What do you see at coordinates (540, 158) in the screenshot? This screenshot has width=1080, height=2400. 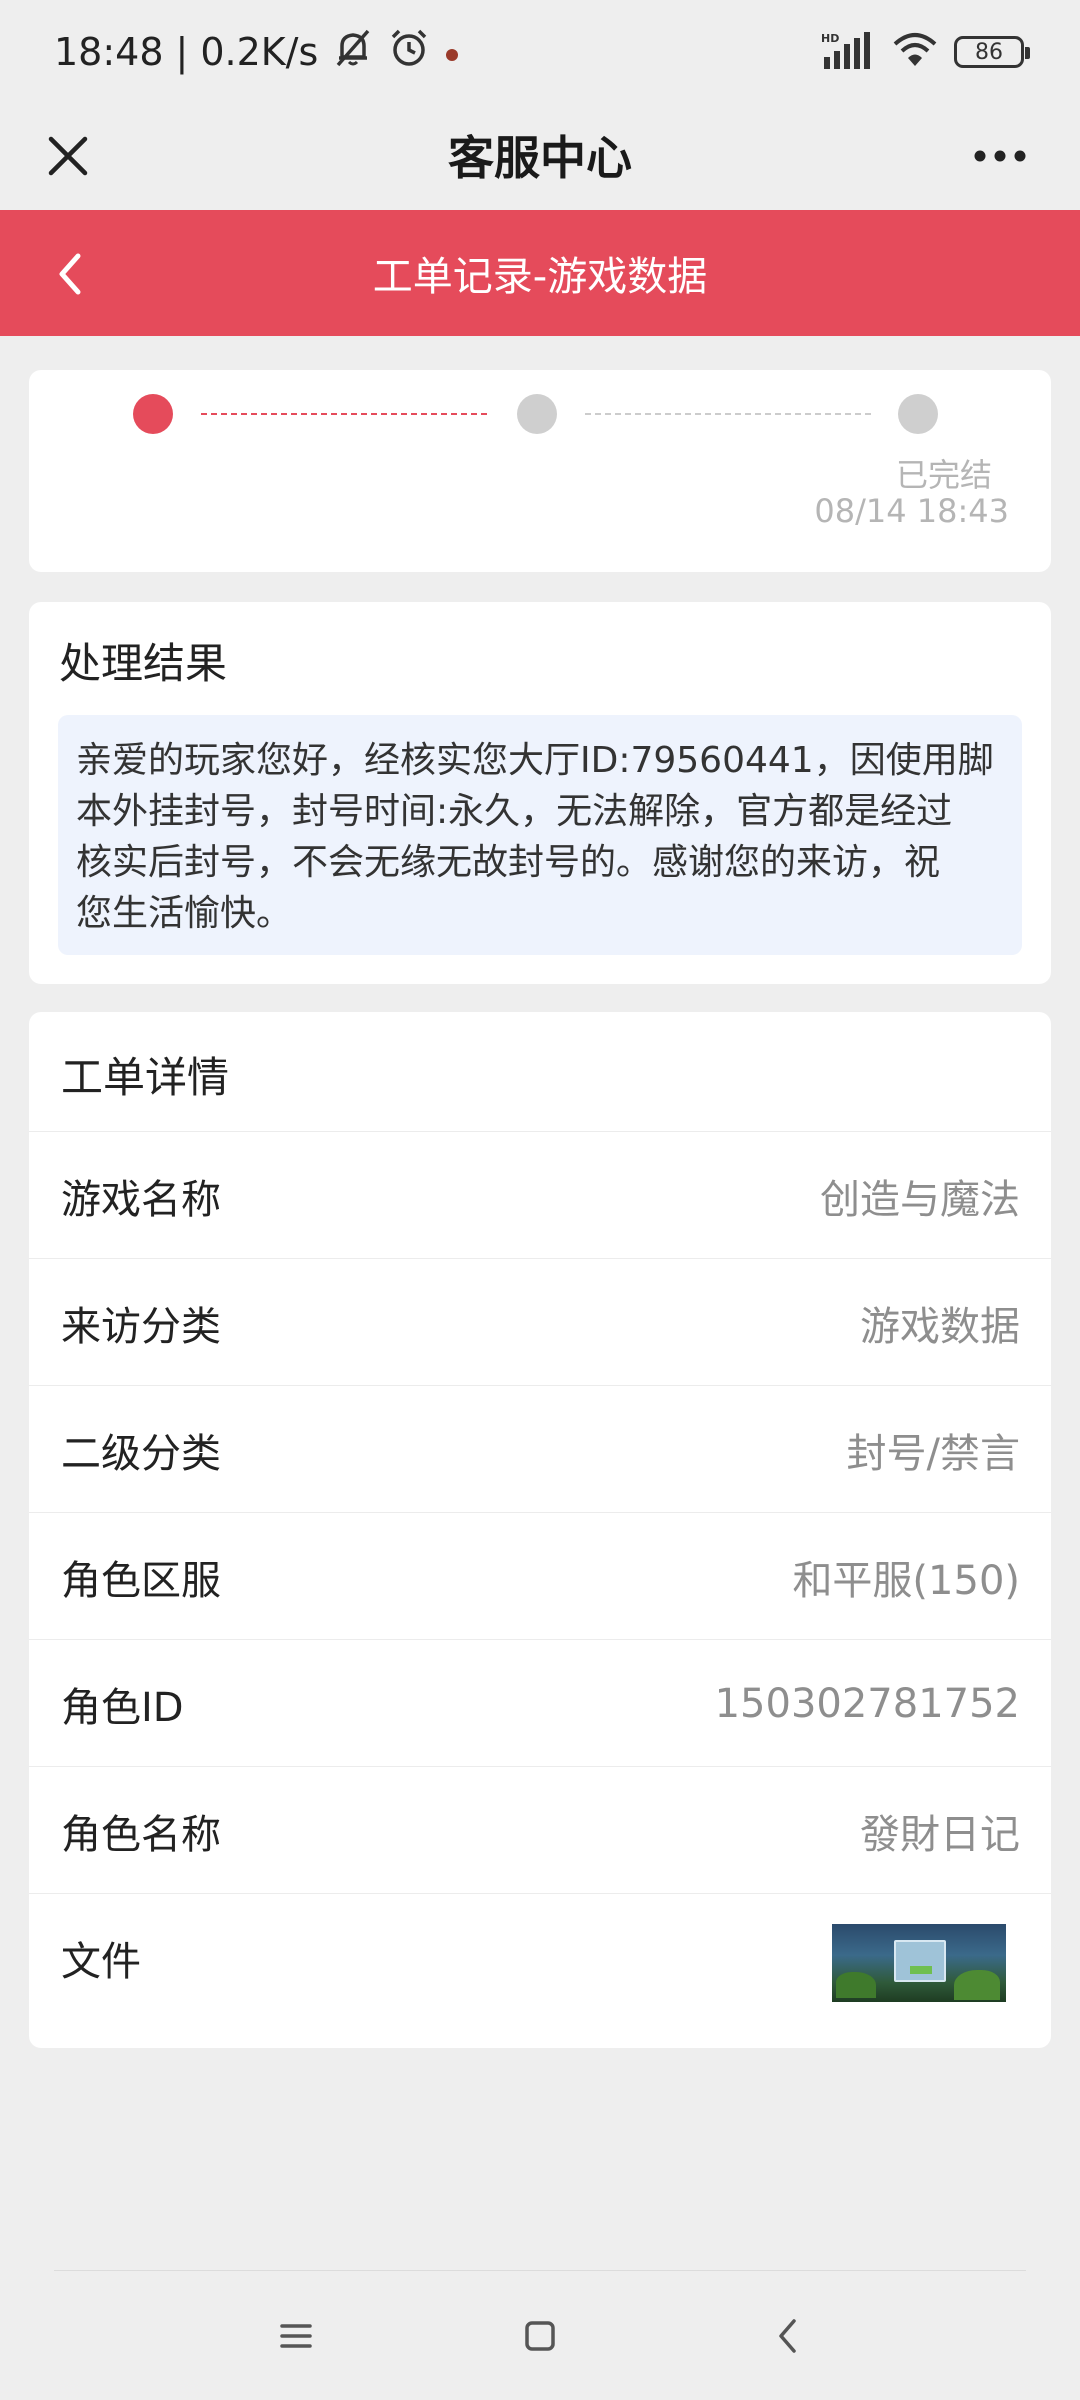 I see `page-title: 客服中心` at bounding box center [540, 158].